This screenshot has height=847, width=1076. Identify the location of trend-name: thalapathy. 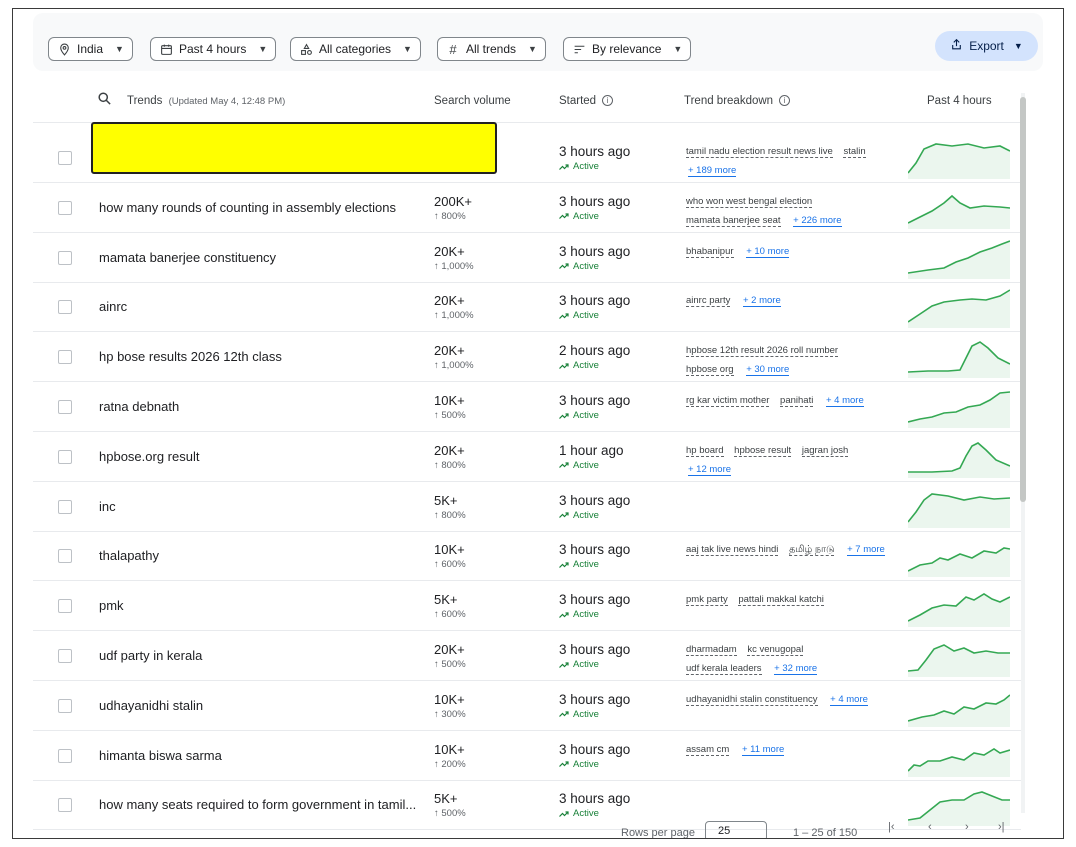
(129, 555).